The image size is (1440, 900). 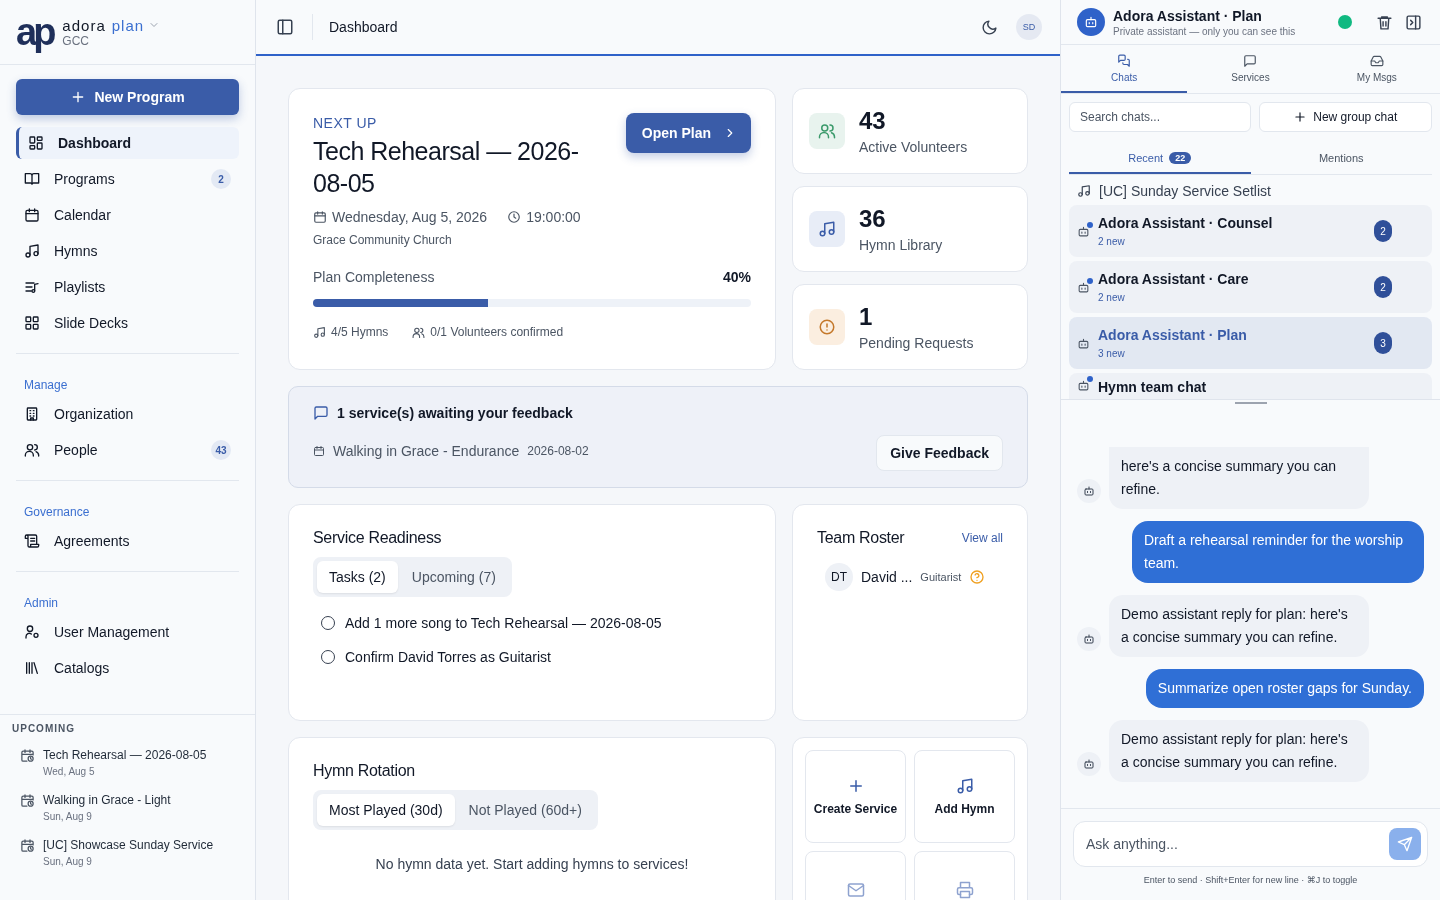 What do you see at coordinates (941, 577) in the screenshot?
I see `member-role: Guitarist` at bounding box center [941, 577].